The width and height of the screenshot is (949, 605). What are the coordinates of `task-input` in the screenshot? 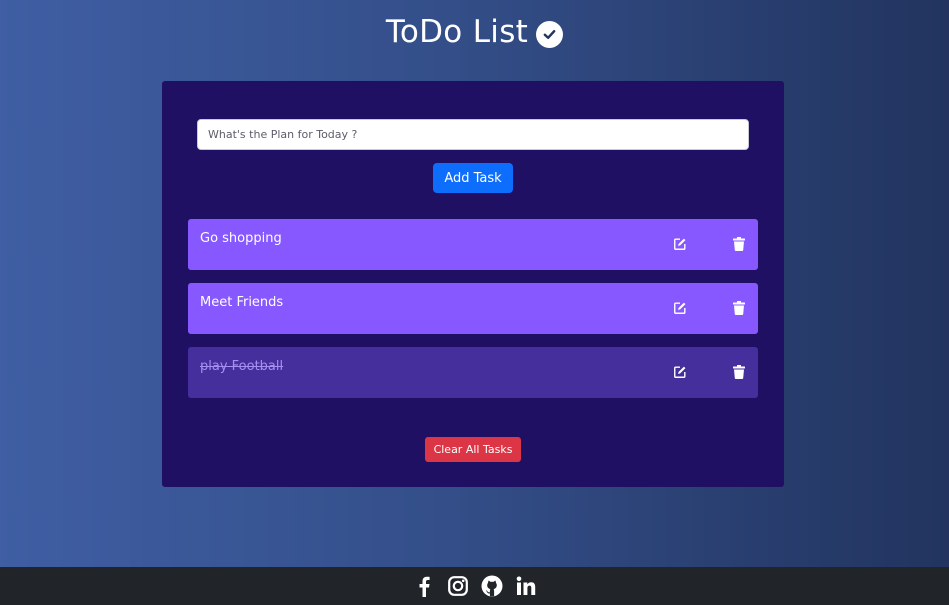 It's located at (473, 134).